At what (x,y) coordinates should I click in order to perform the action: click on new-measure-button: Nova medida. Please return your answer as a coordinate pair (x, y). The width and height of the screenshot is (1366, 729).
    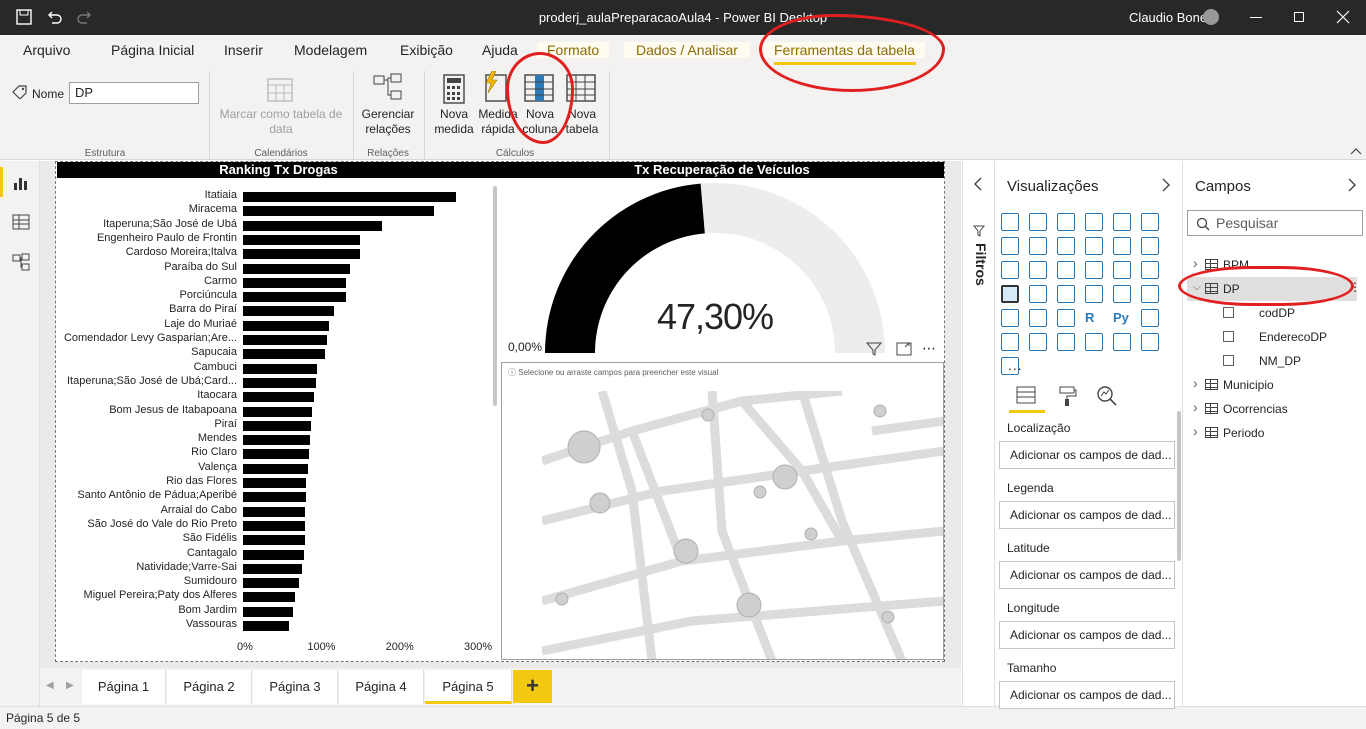
    Looking at the image, I should click on (454, 122).